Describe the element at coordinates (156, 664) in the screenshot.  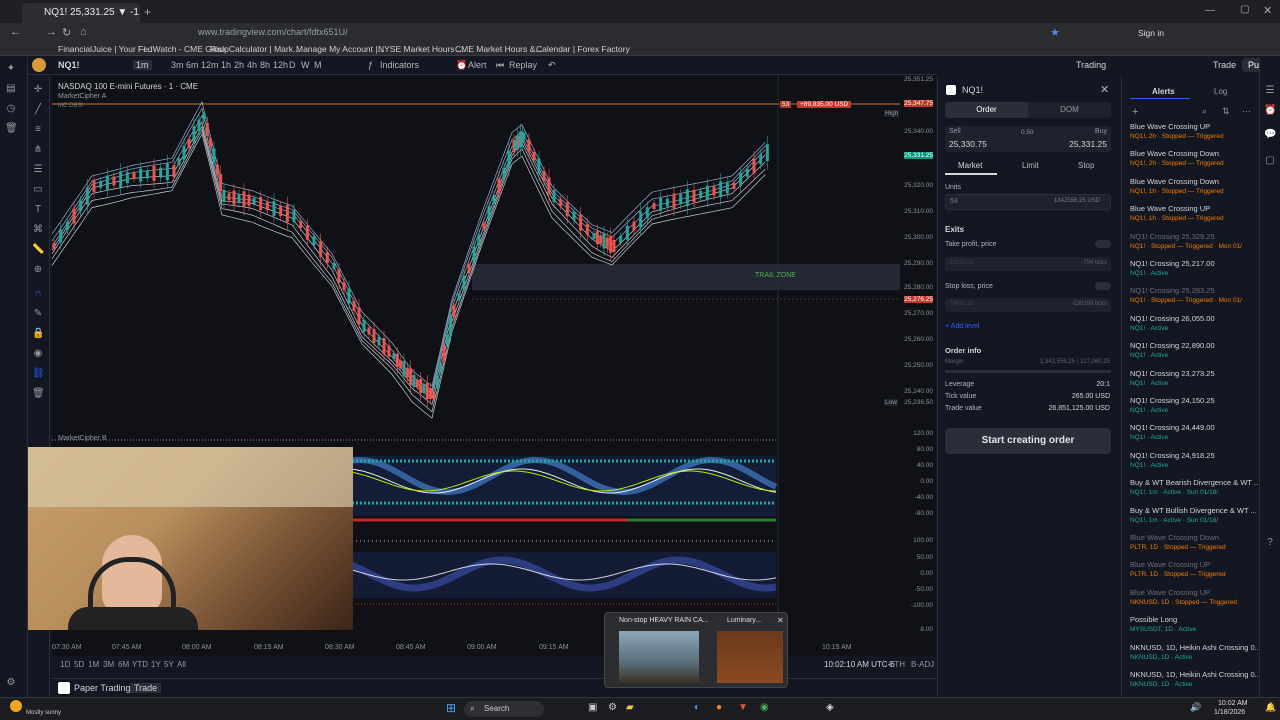
I see `range-1y: 1Y` at that location.